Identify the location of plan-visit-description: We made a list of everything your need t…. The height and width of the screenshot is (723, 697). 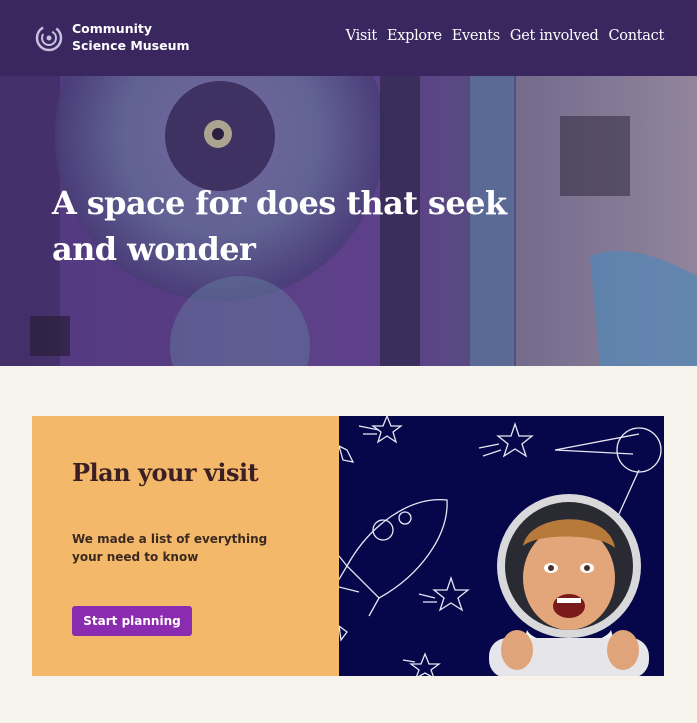
(170, 548).